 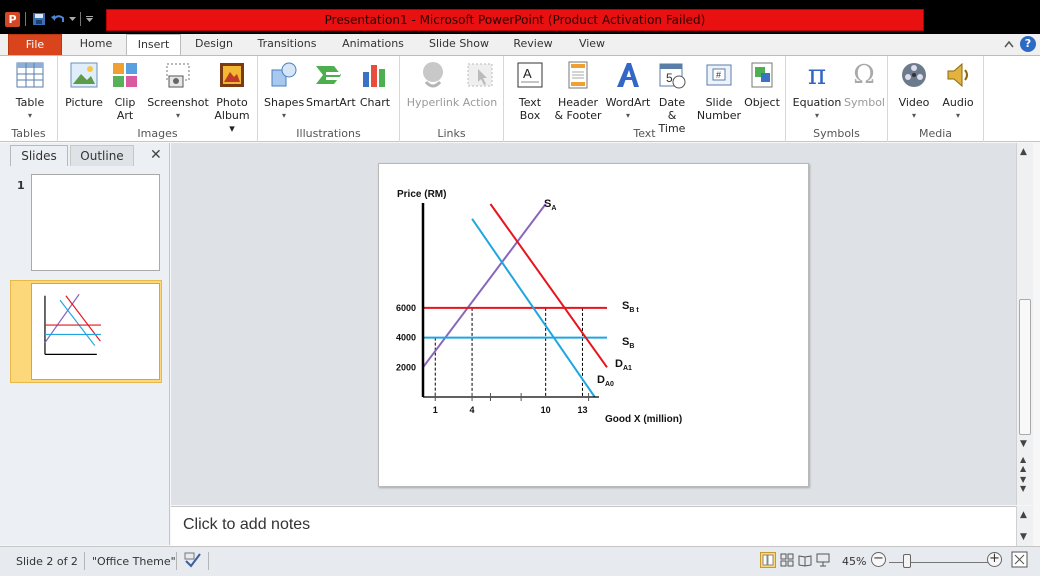 What do you see at coordinates (35, 45) in the screenshot?
I see `tab-file: File` at bounding box center [35, 45].